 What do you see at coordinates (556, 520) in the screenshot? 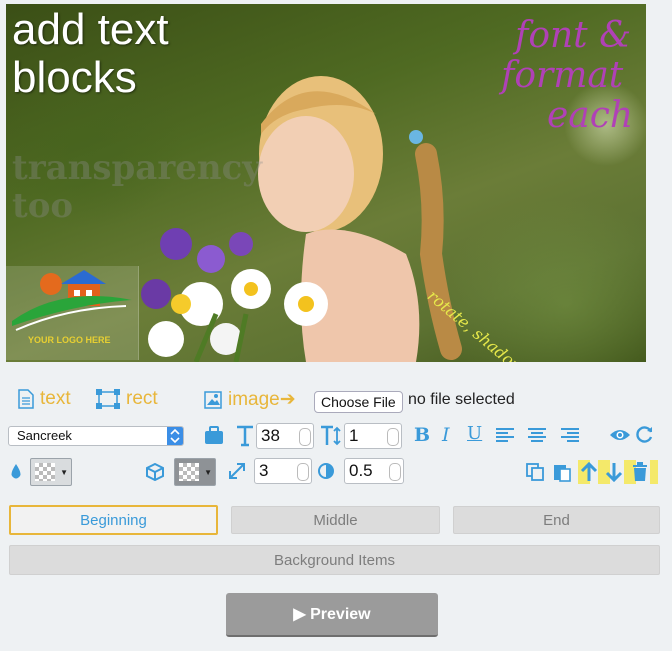
I see `tab-end: End` at bounding box center [556, 520].